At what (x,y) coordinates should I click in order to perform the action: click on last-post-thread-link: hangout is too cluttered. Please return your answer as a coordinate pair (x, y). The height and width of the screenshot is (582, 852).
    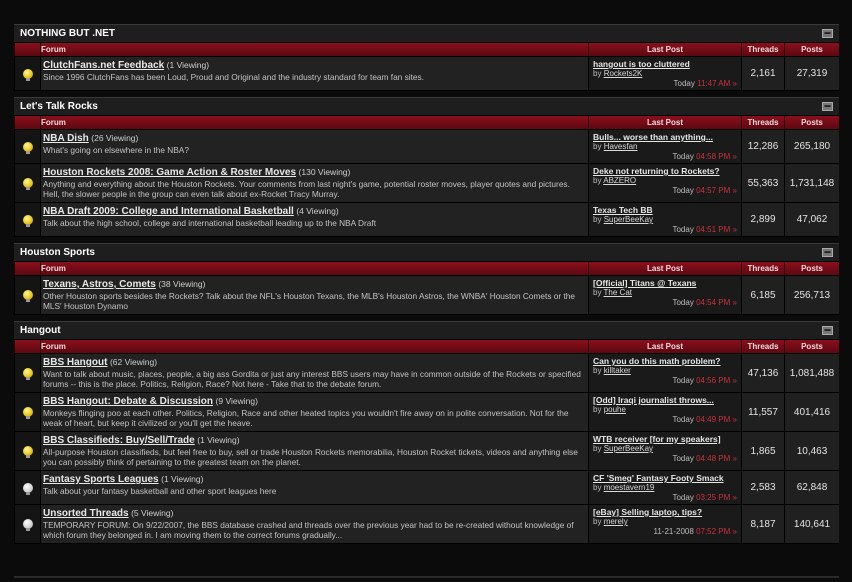
    Looking at the image, I should click on (665, 64).